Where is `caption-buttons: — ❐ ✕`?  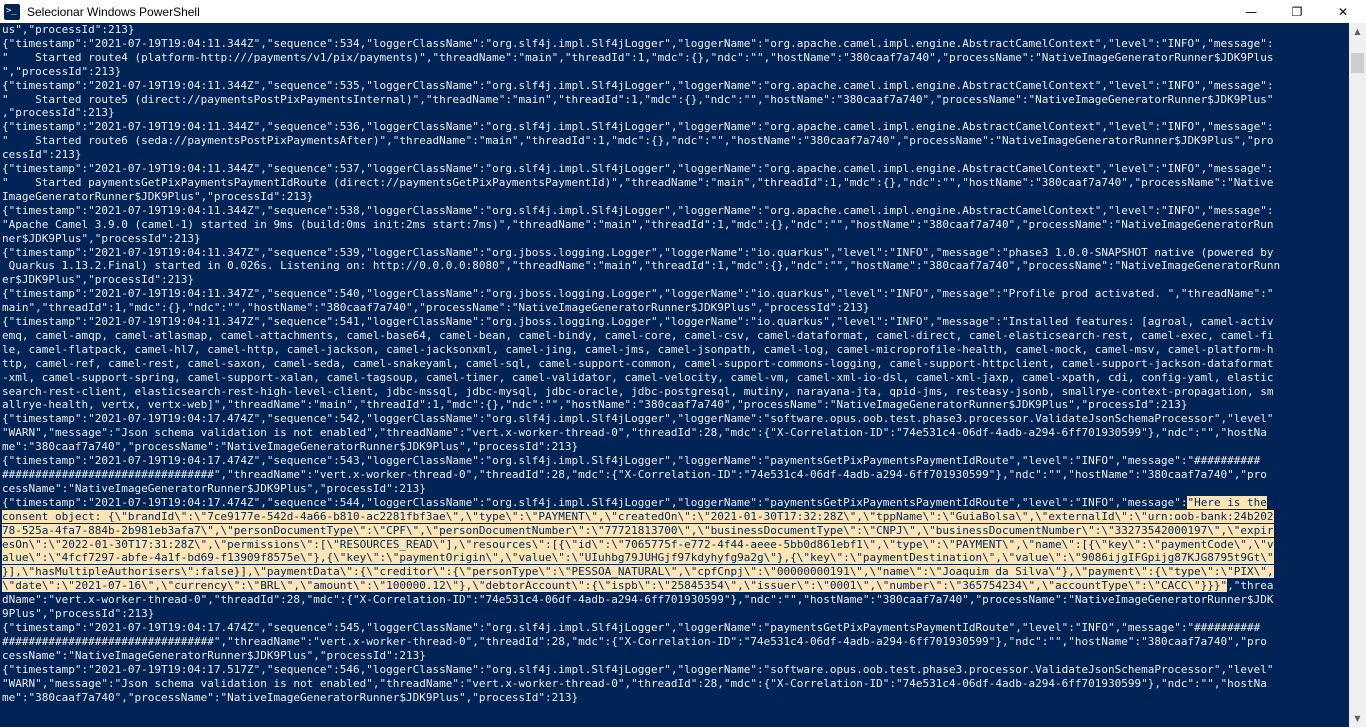 caption-buttons: — ❐ ✕ is located at coordinates (1297, 11).